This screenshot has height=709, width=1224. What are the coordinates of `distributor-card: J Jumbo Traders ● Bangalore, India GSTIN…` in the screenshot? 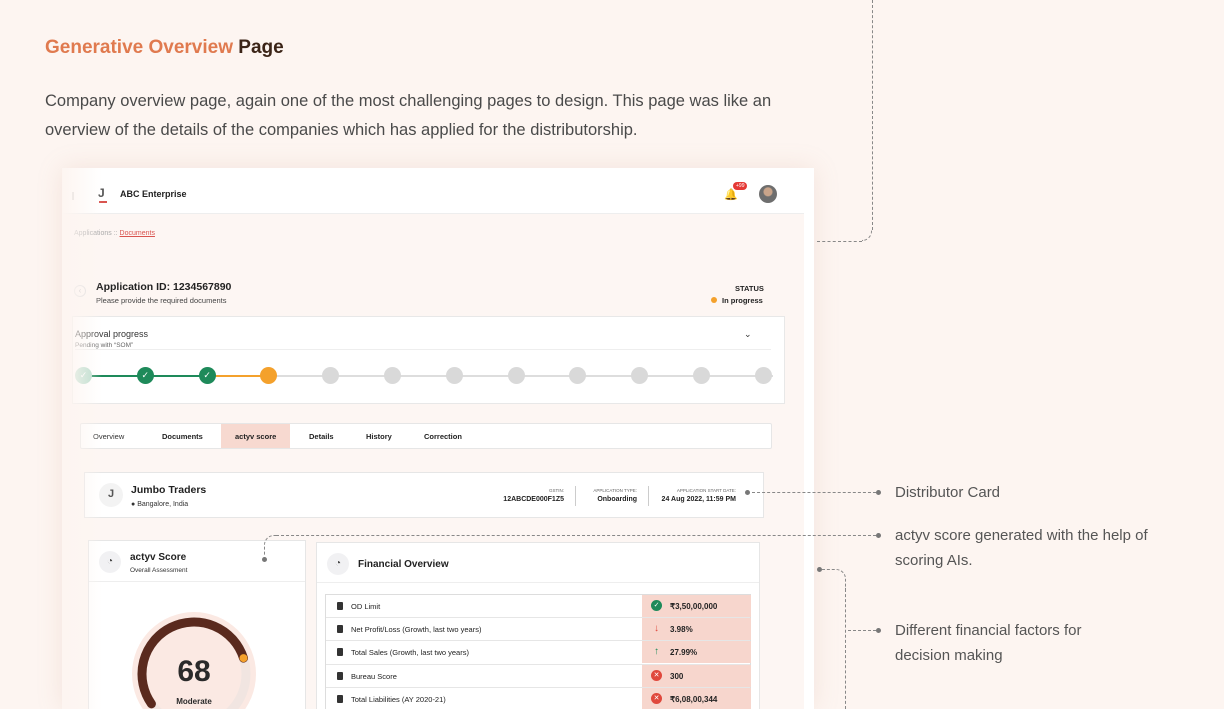 It's located at (424, 495).